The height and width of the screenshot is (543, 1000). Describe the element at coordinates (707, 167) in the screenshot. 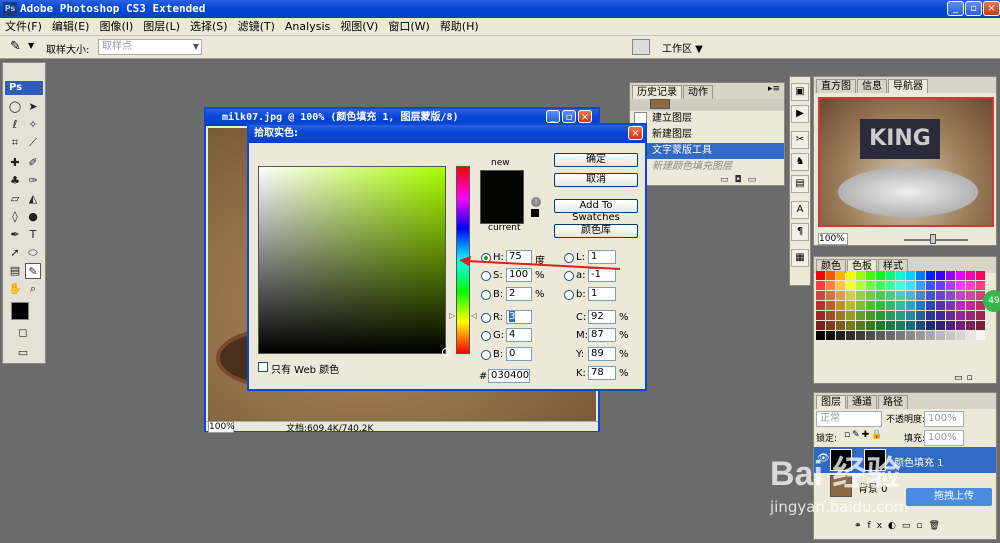

I see `history-item: 新建颜色填充图层` at that location.